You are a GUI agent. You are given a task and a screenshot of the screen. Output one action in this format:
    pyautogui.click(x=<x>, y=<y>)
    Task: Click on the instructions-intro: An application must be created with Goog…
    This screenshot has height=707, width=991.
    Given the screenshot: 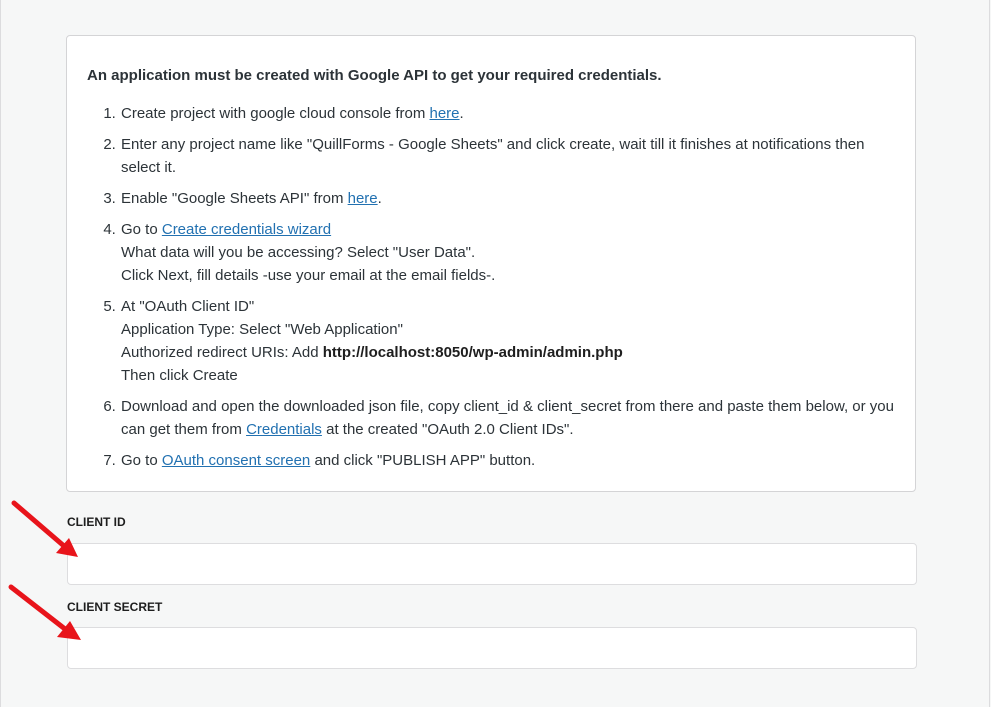 What is the action you would take?
    pyautogui.click(x=374, y=75)
    